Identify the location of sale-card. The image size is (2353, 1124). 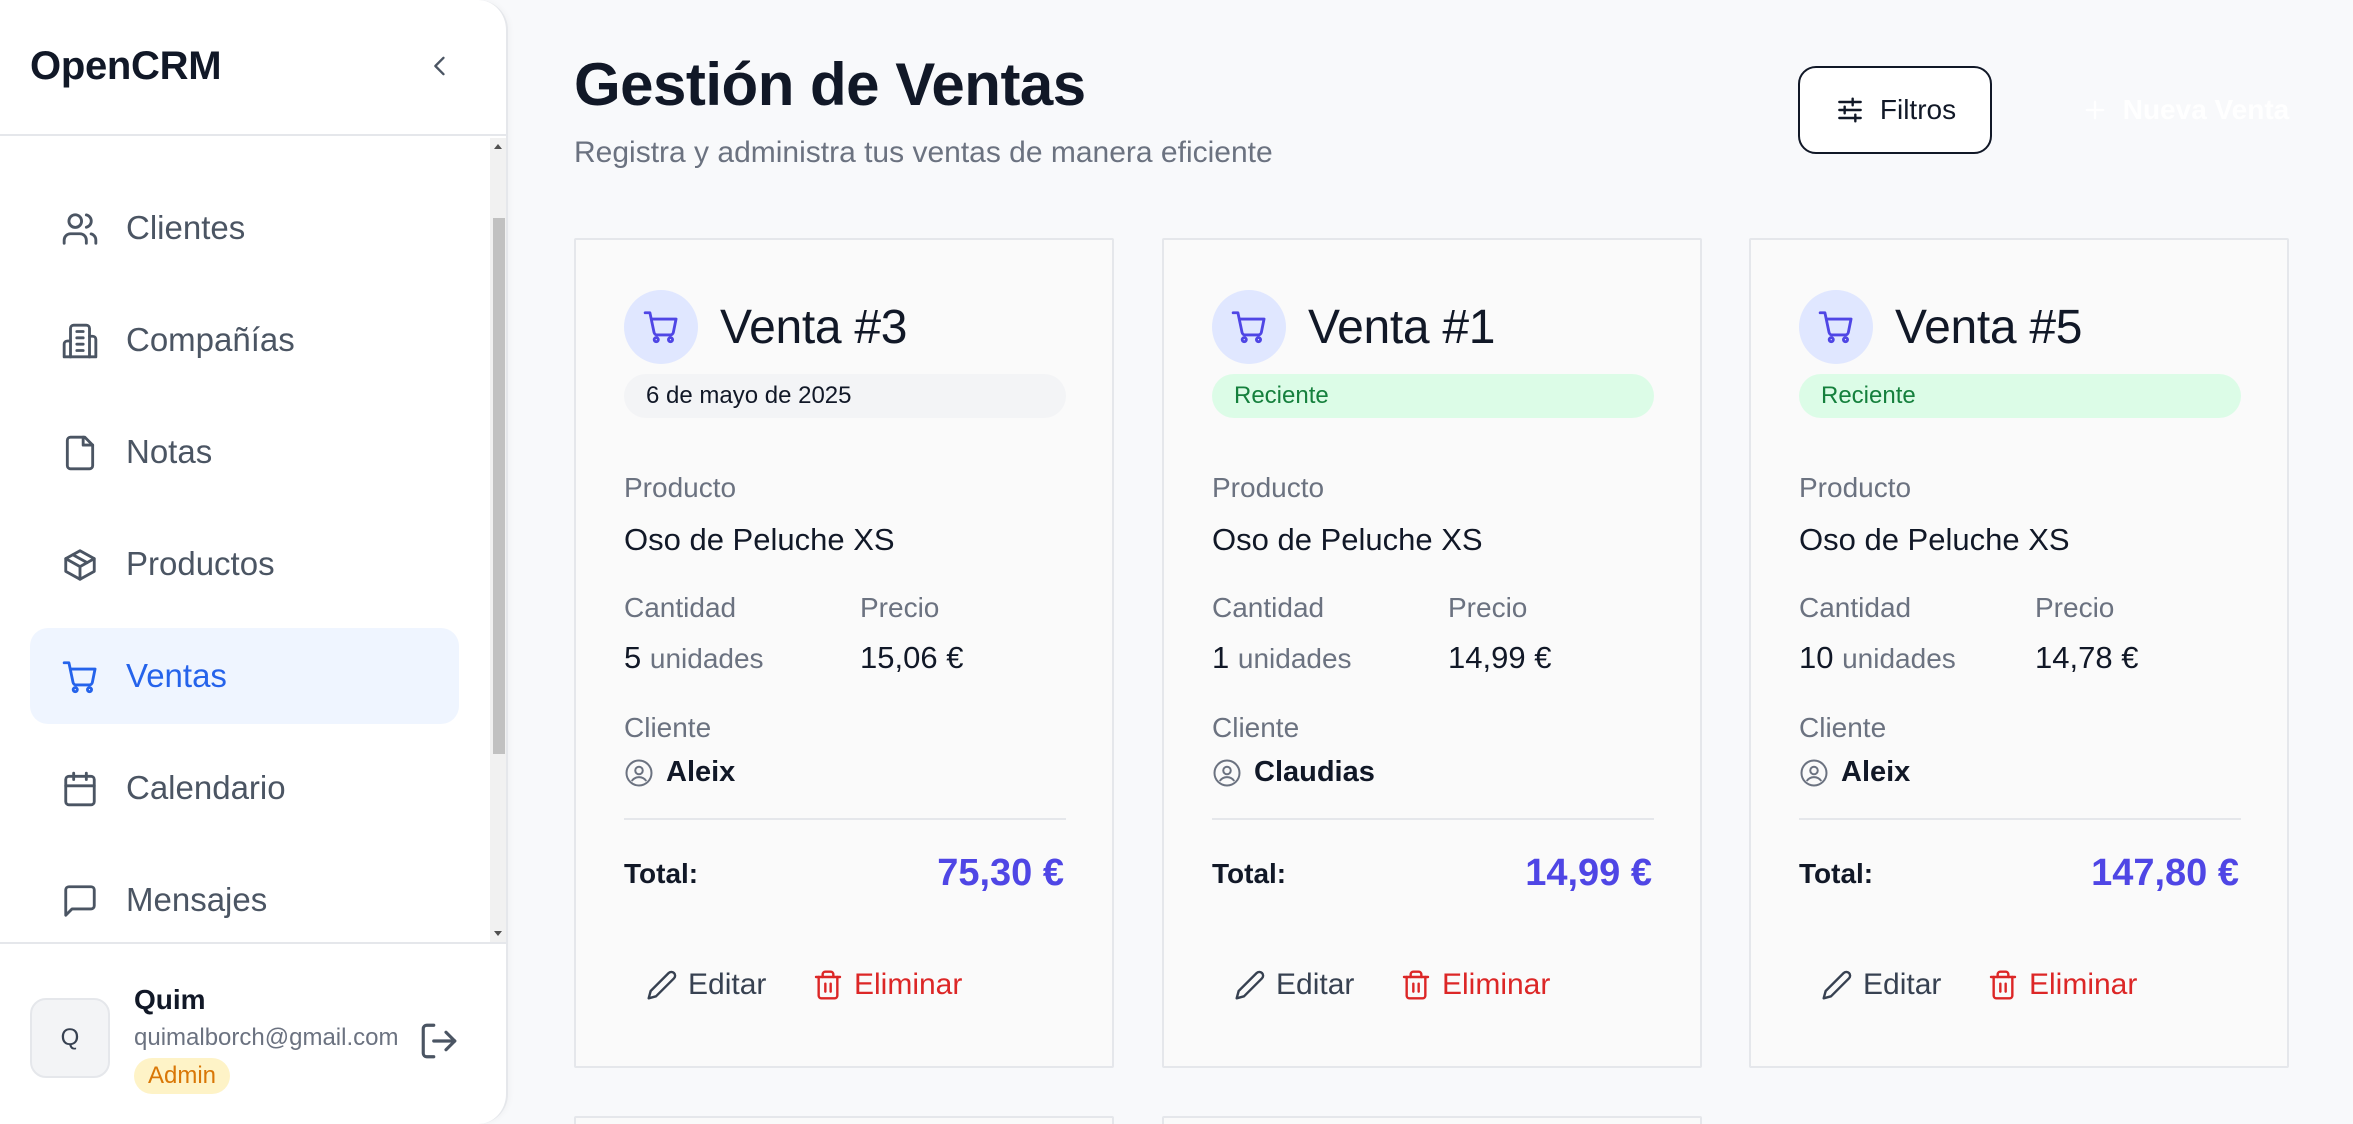
(1432, 1120).